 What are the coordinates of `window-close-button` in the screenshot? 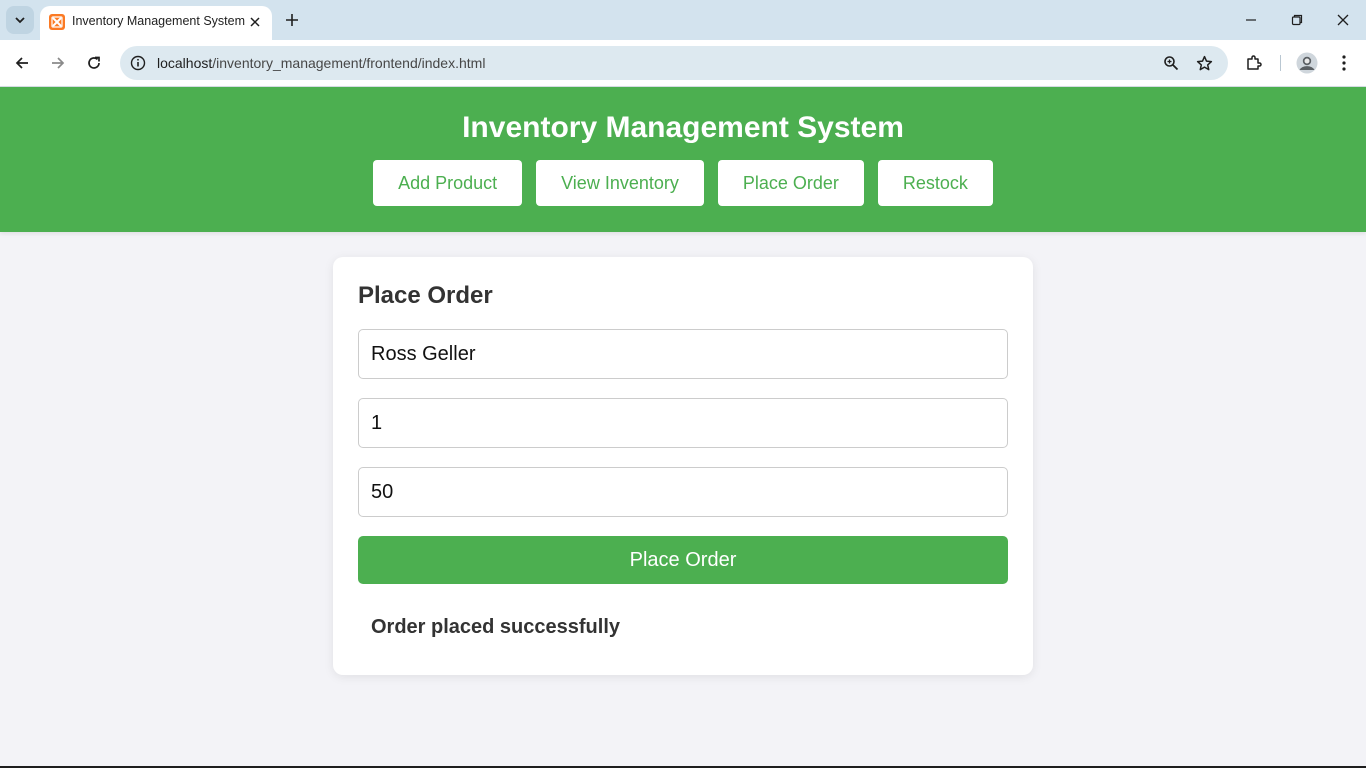 It's located at (1343, 20).